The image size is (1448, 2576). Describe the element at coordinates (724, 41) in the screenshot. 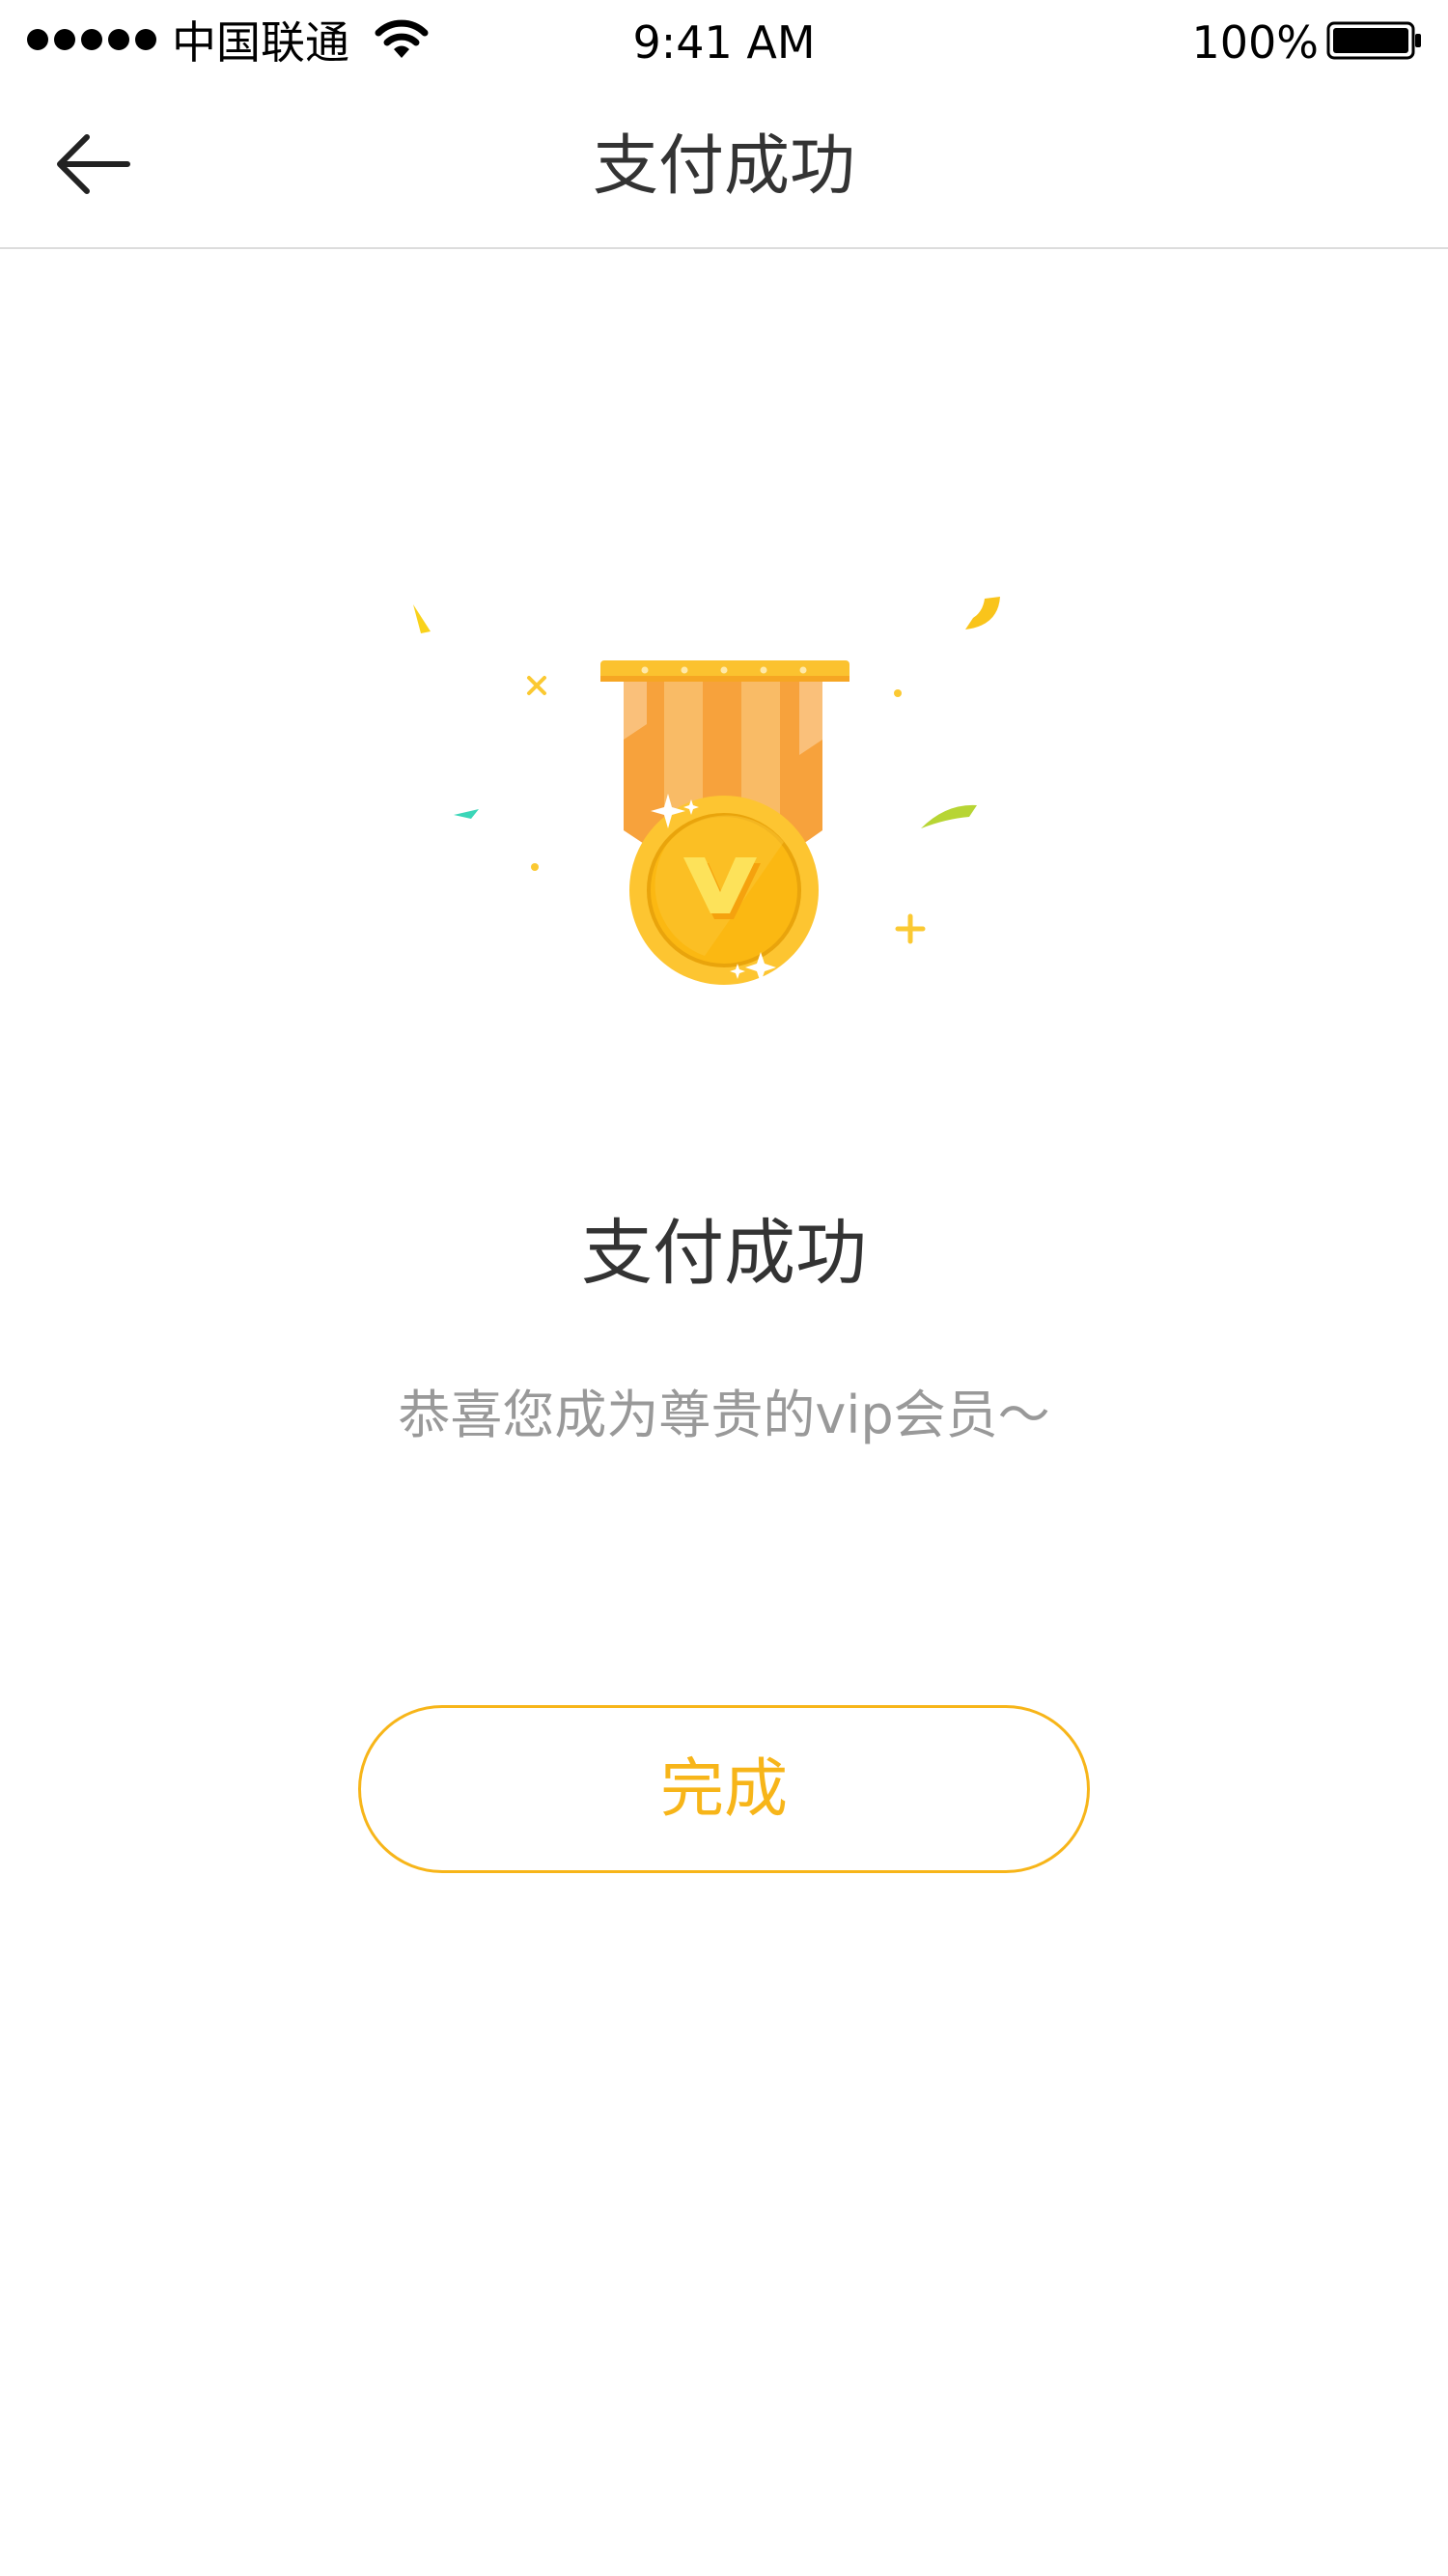

I see `status-bar: 中国联通 9:41 AM 100%` at that location.